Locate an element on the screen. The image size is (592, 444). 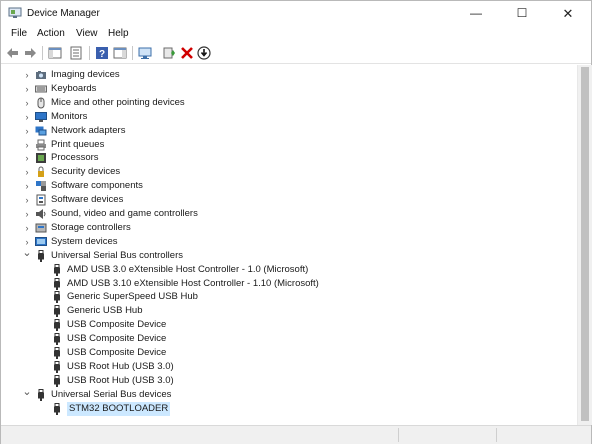
software-component-icon is located at coordinates (41, 186).